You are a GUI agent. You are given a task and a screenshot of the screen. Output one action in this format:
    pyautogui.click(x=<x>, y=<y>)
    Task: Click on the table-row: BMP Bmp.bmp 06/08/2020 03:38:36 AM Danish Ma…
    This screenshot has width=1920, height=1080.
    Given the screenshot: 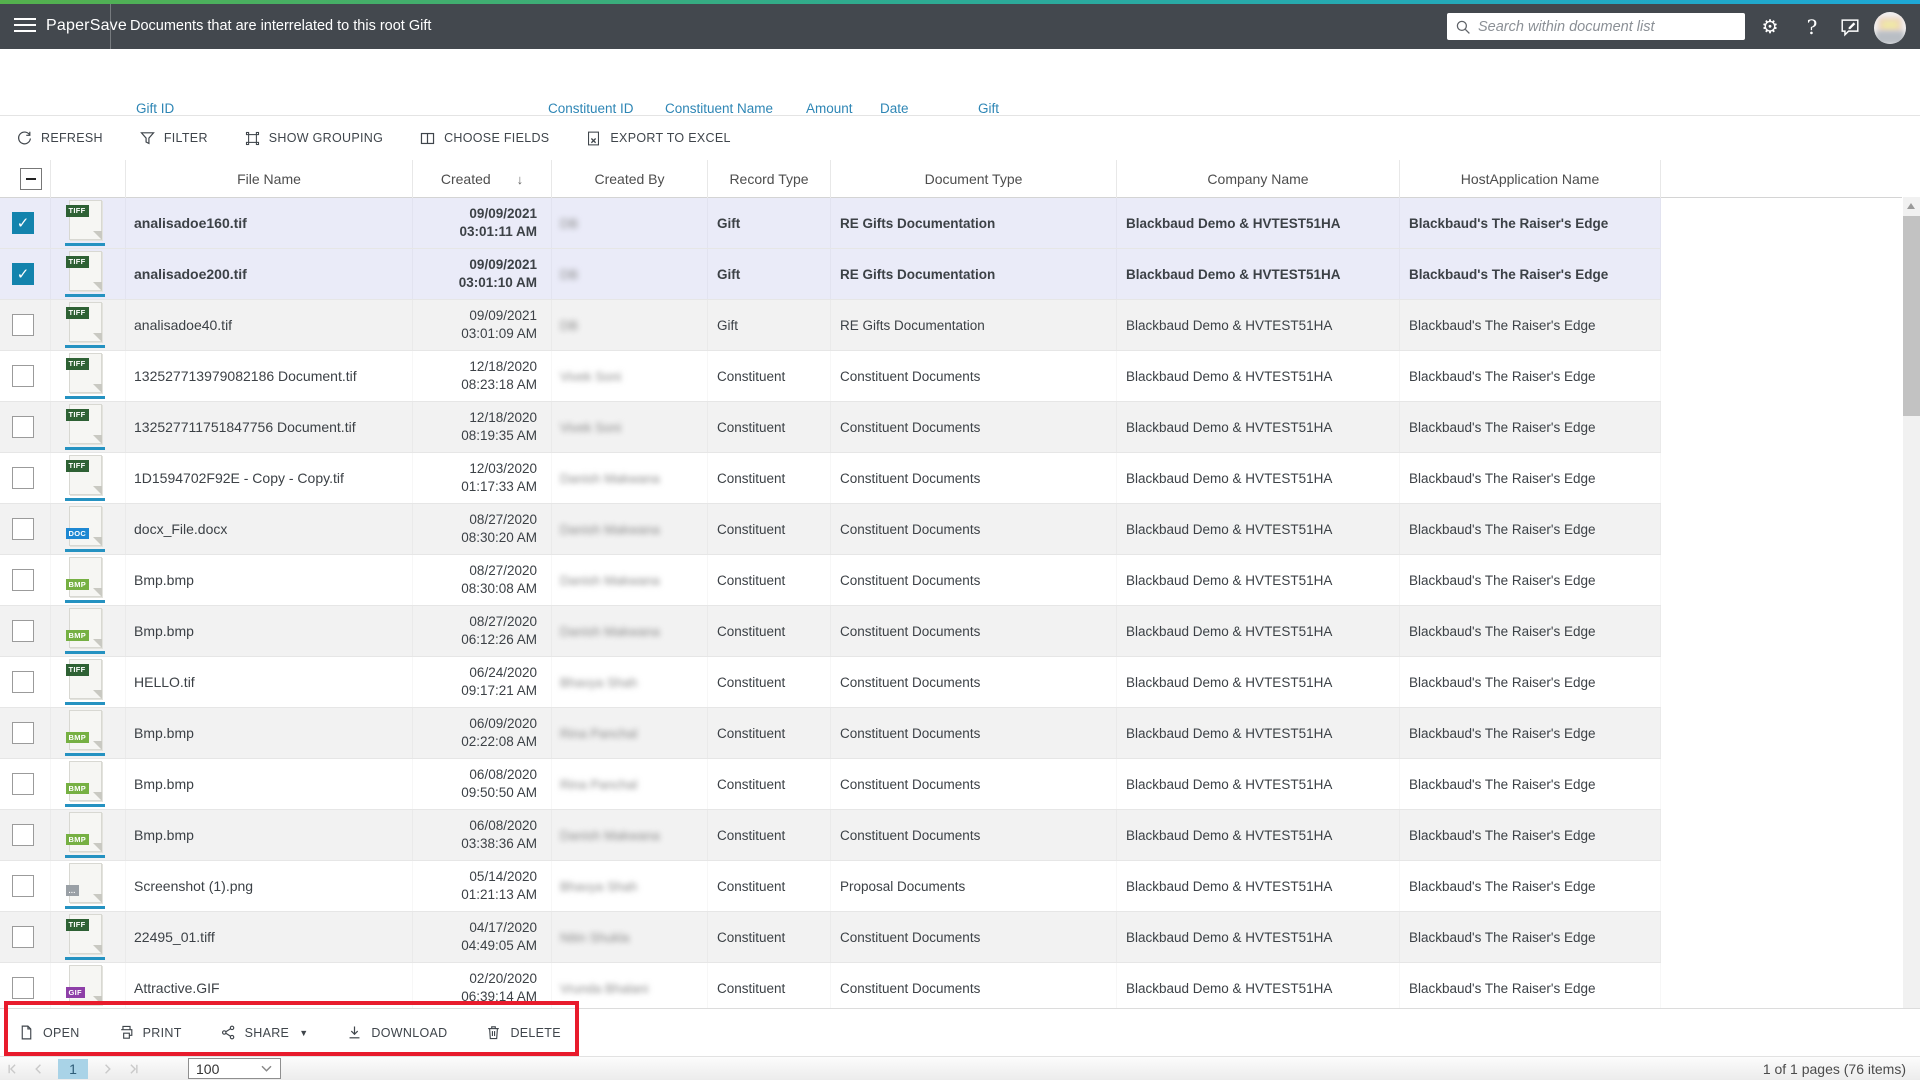 What is the action you would take?
    pyautogui.click(x=830, y=835)
    